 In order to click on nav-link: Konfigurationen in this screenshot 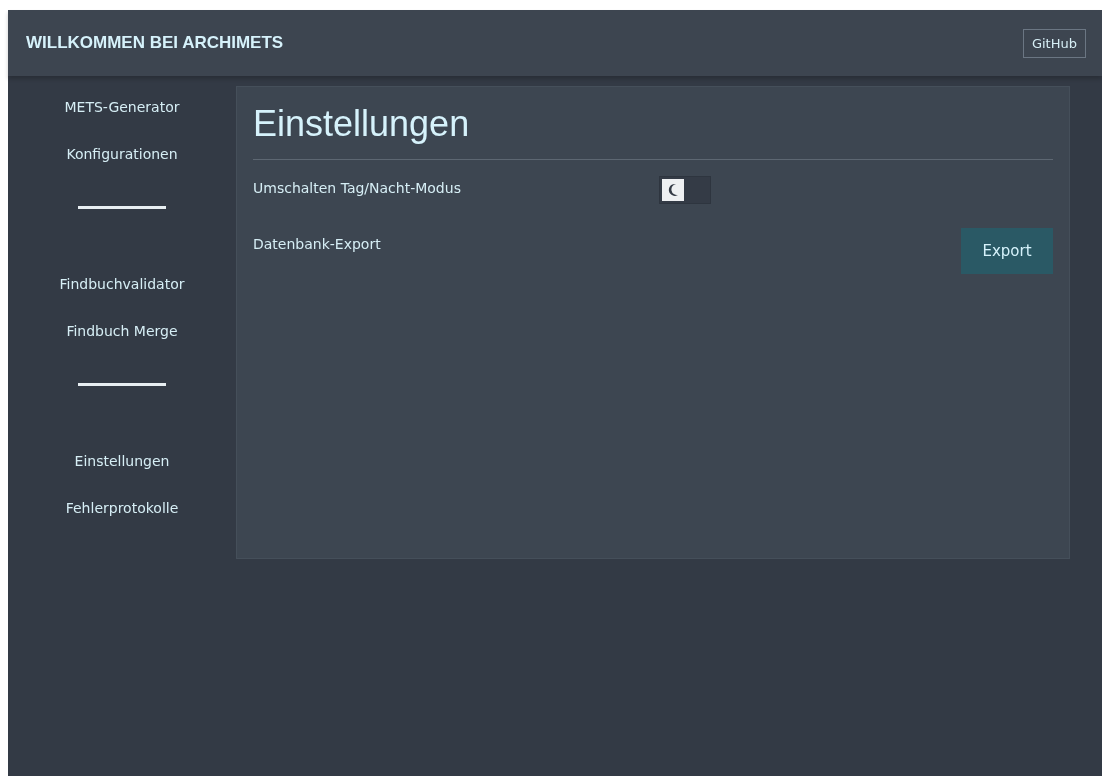, I will do `click(122, 166)`.